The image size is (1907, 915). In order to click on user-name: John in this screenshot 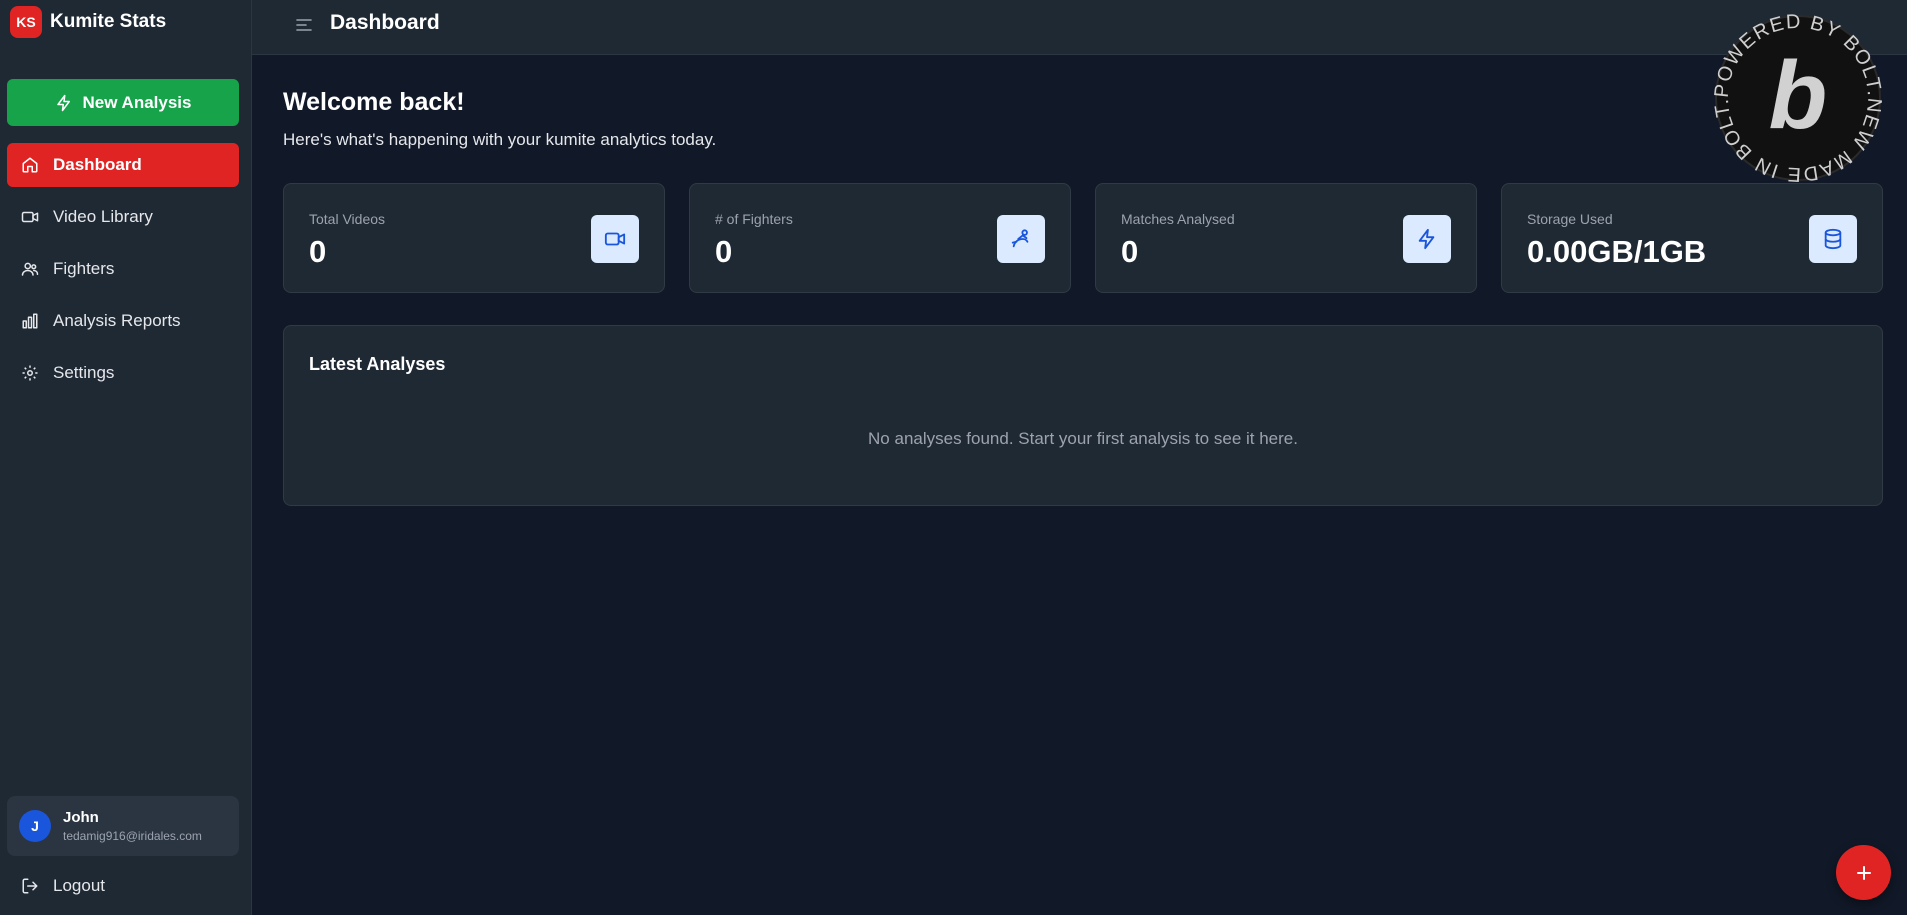, I will do `click(81, 817)`.